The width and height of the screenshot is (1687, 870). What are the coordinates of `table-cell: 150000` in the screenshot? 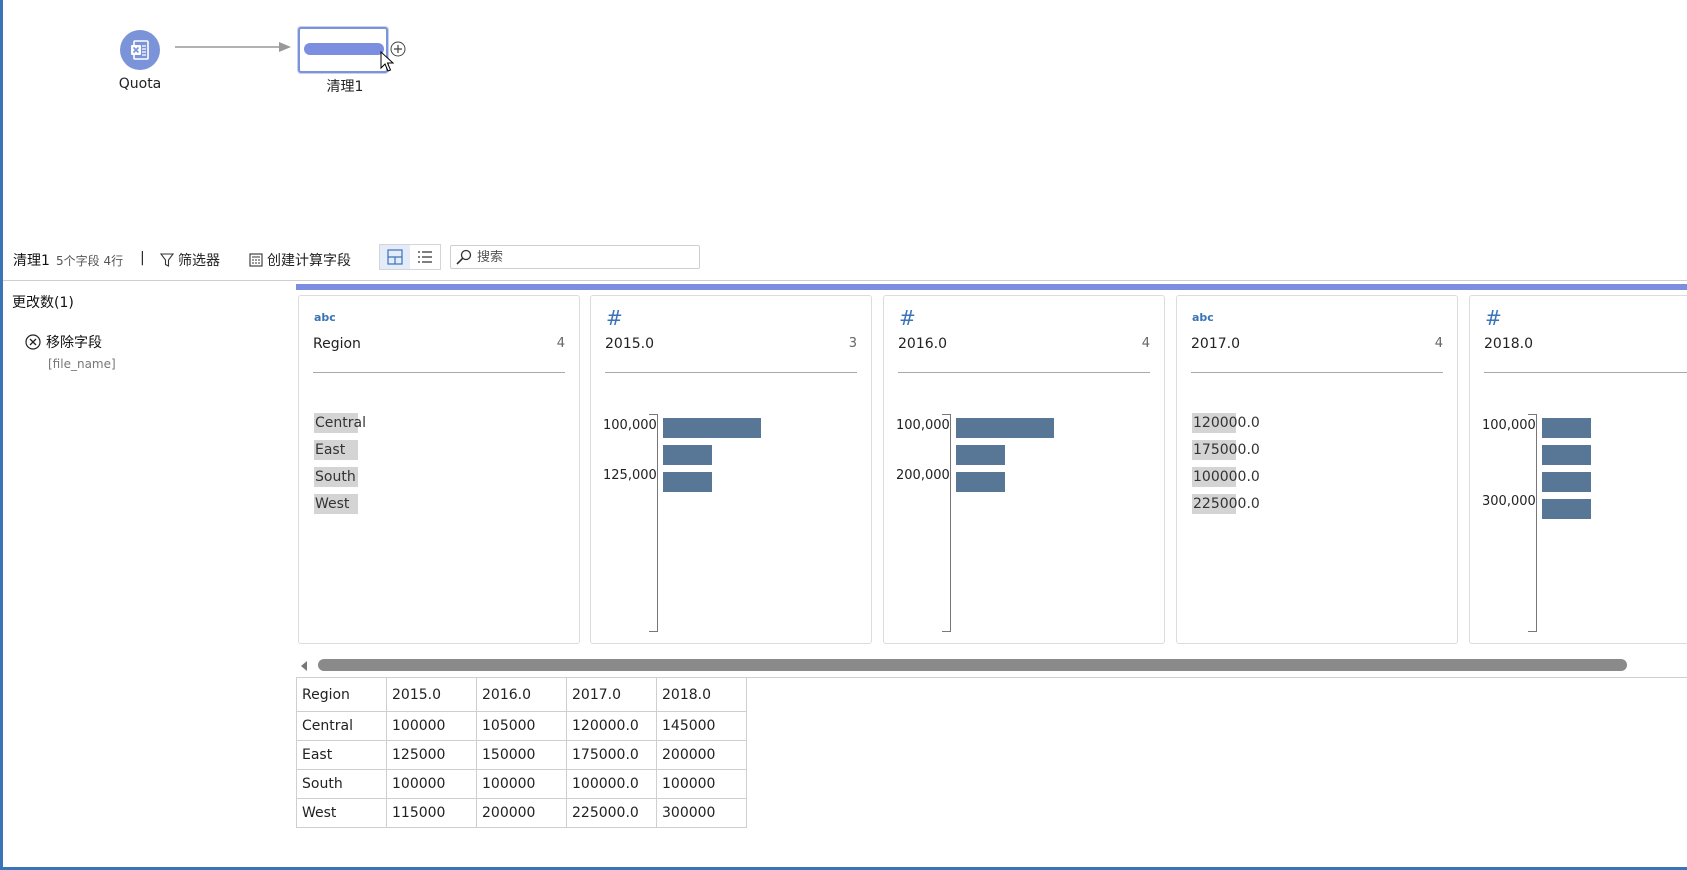 It's located at (521, 755).